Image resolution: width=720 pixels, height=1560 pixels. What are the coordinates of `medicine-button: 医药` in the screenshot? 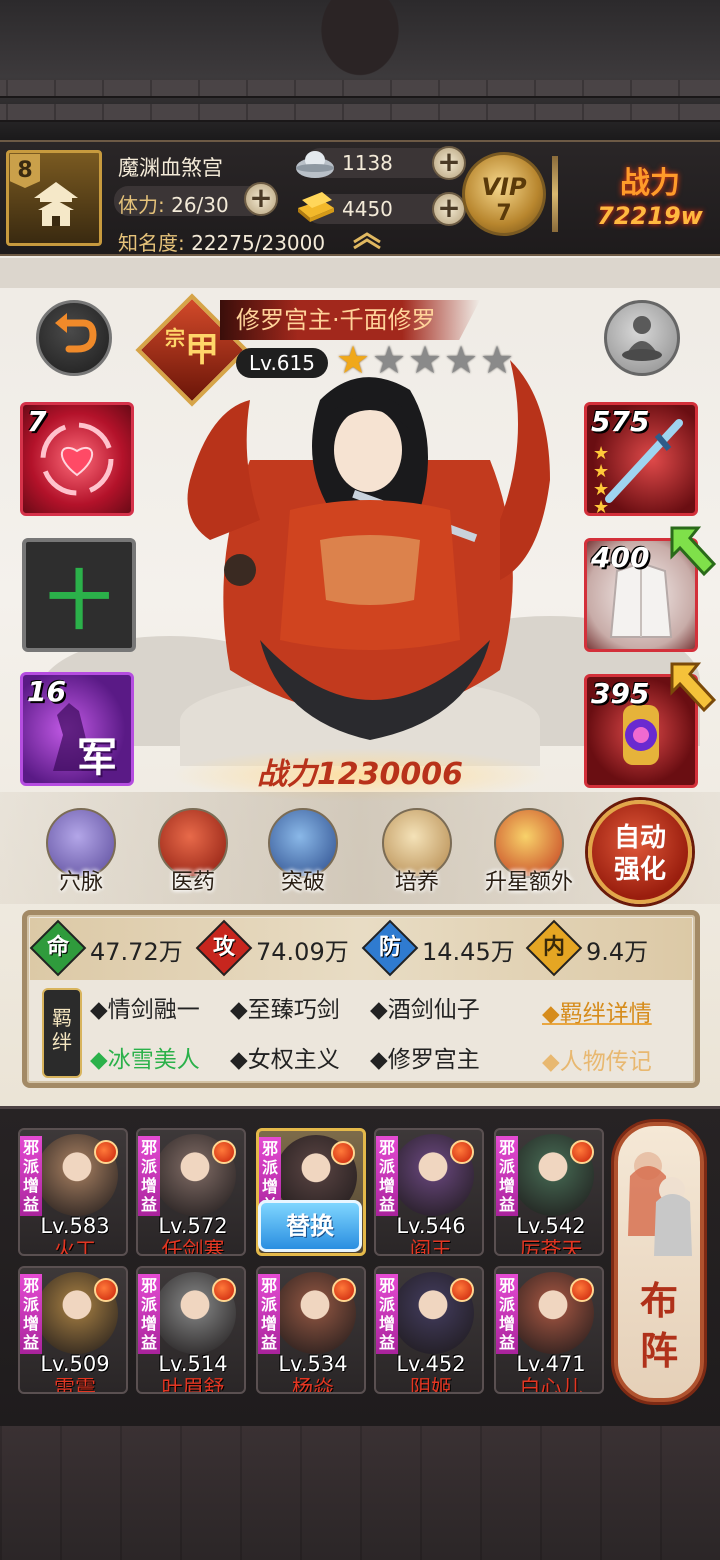 It's located at (193, 853).